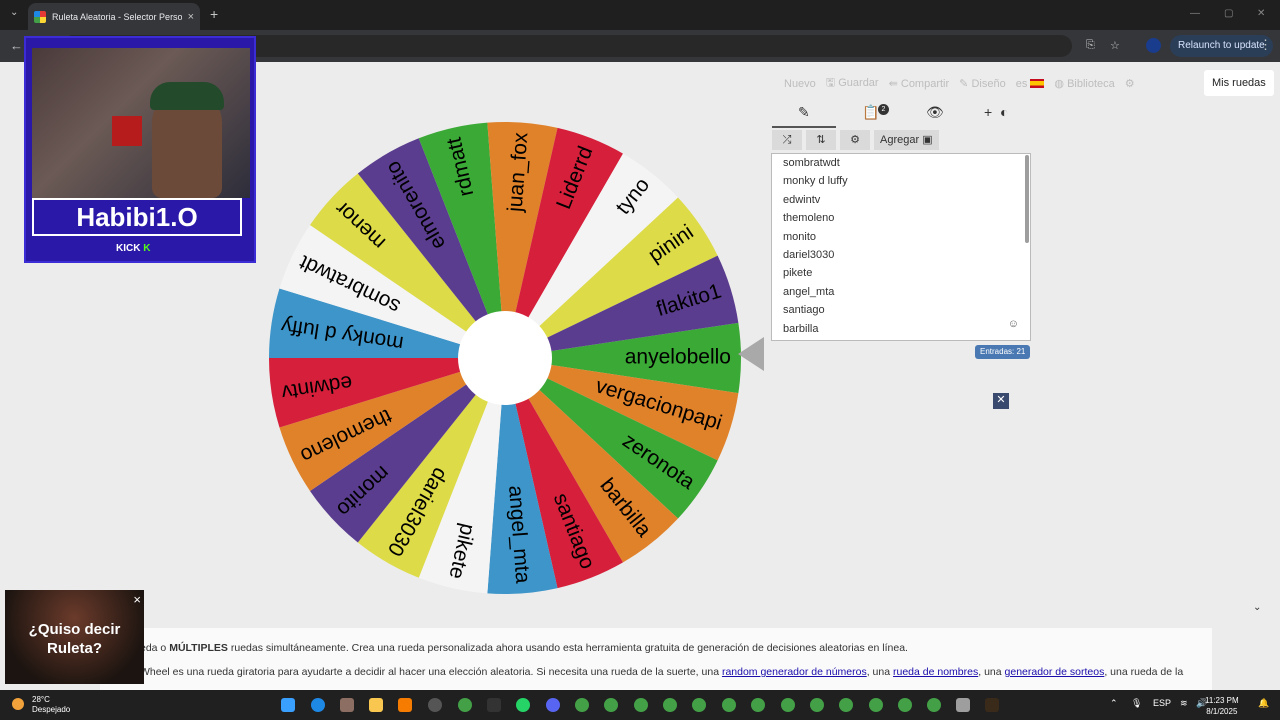  Describe the element at coordinates (1195, 13) in the screenshot. I see `minimize-icon: —` at that location.